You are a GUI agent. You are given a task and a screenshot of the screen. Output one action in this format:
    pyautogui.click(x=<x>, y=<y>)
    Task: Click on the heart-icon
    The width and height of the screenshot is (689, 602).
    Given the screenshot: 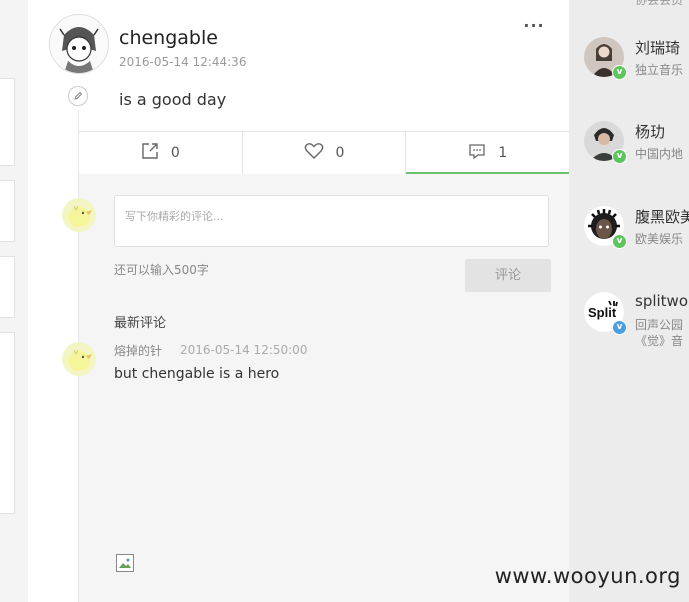 What is the action you would take?
    pyautogui.click(x=314, y=153)
    